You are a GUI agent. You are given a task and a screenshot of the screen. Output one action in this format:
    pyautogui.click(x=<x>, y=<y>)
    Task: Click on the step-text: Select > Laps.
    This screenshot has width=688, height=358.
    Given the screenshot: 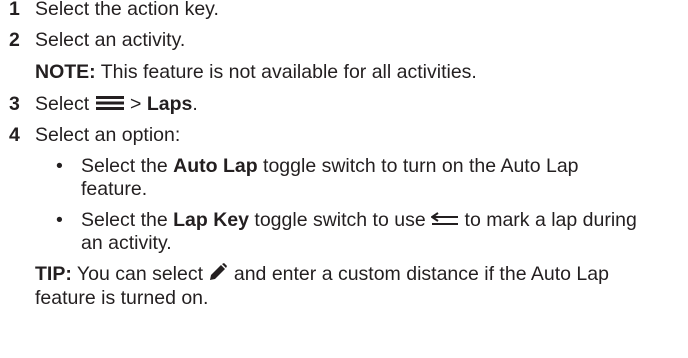 What is the action you would take?
    pyautogui.click(x=116, y=104)
    